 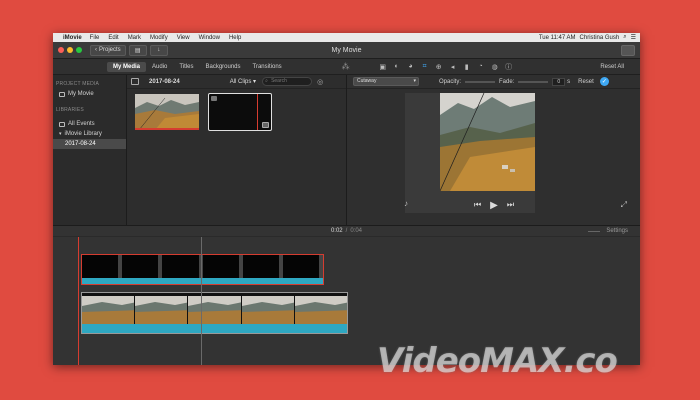 What do you see at coordinates (135, 81) in the screenshot?
I see `sidebar-toggle-icon` at bounding box center [135, 81].